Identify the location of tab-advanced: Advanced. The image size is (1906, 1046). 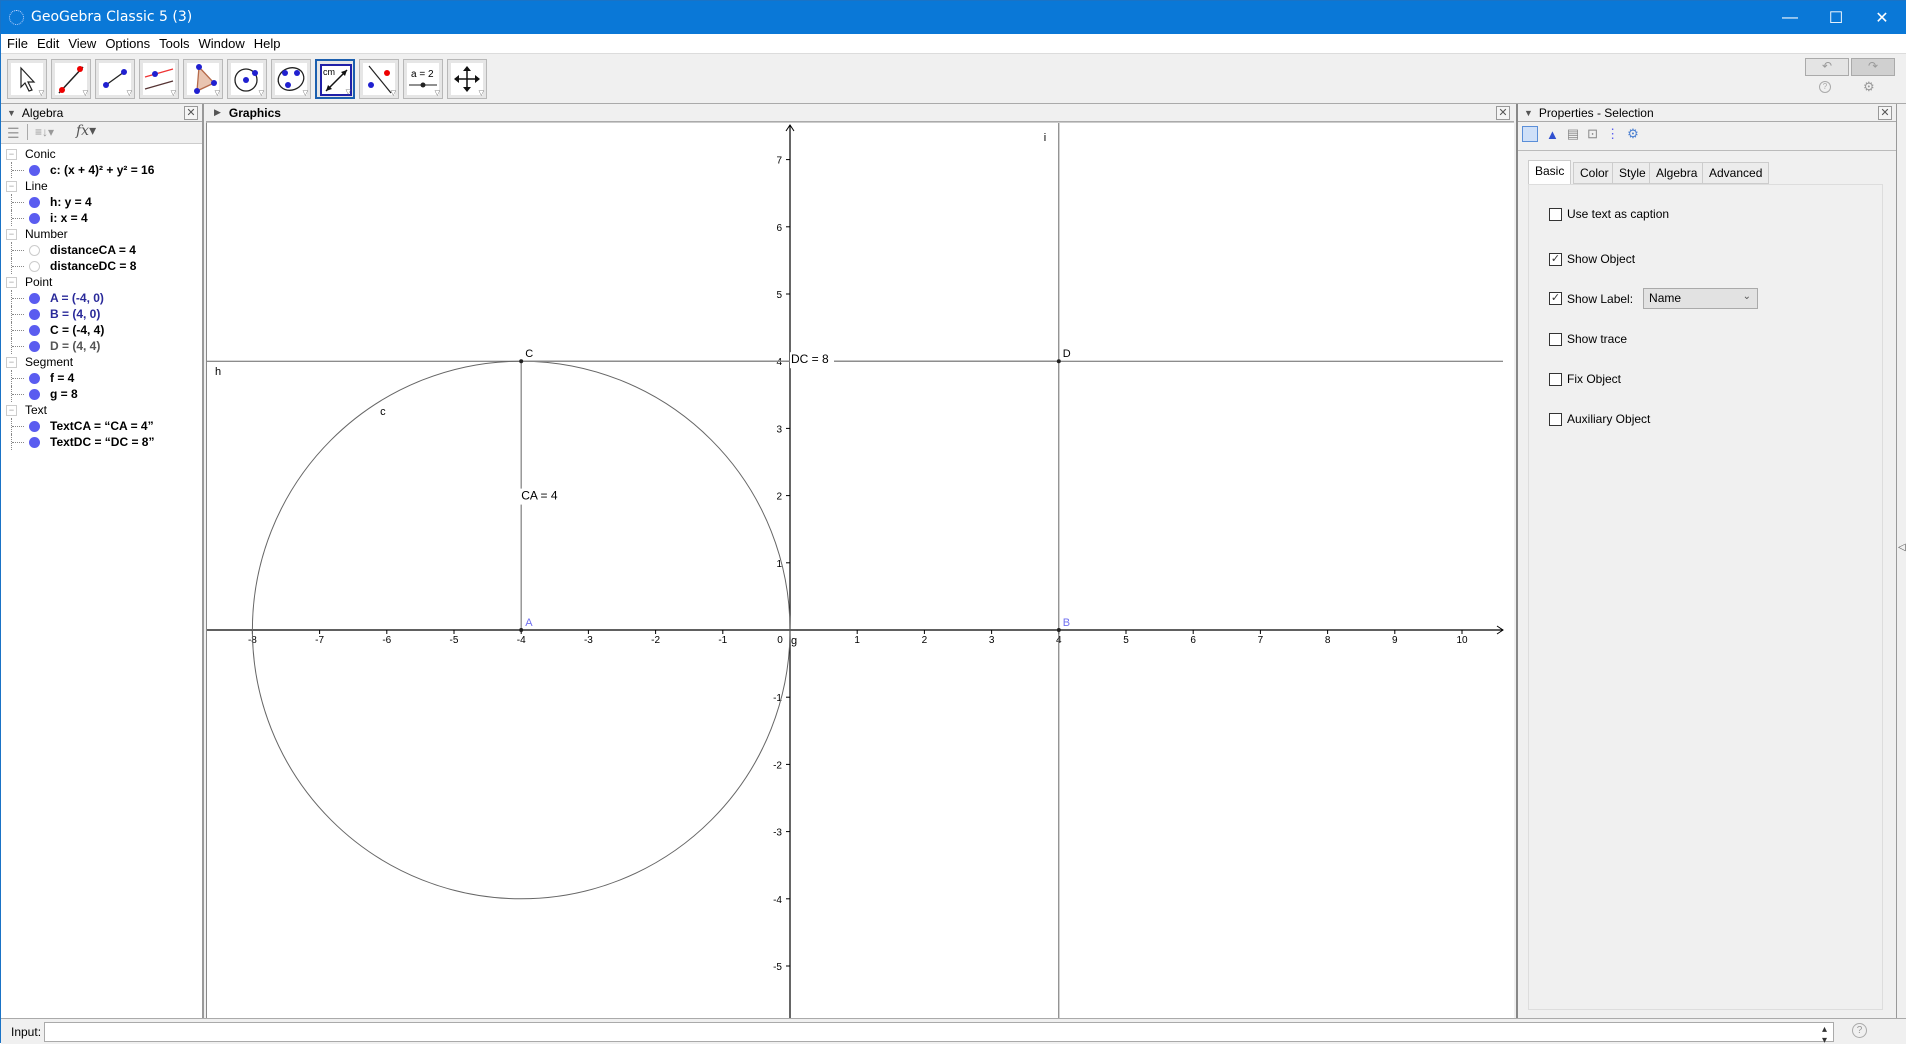
(1736, 173).